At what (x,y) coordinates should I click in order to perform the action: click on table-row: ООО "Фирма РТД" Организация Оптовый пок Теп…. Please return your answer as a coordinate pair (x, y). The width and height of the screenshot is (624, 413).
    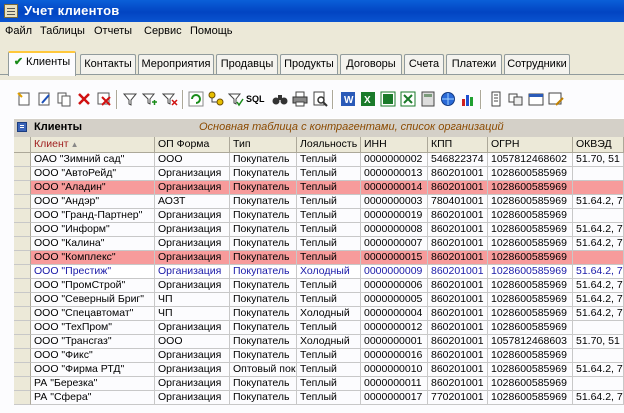
    Looking at the image, I should click on (319, 370).